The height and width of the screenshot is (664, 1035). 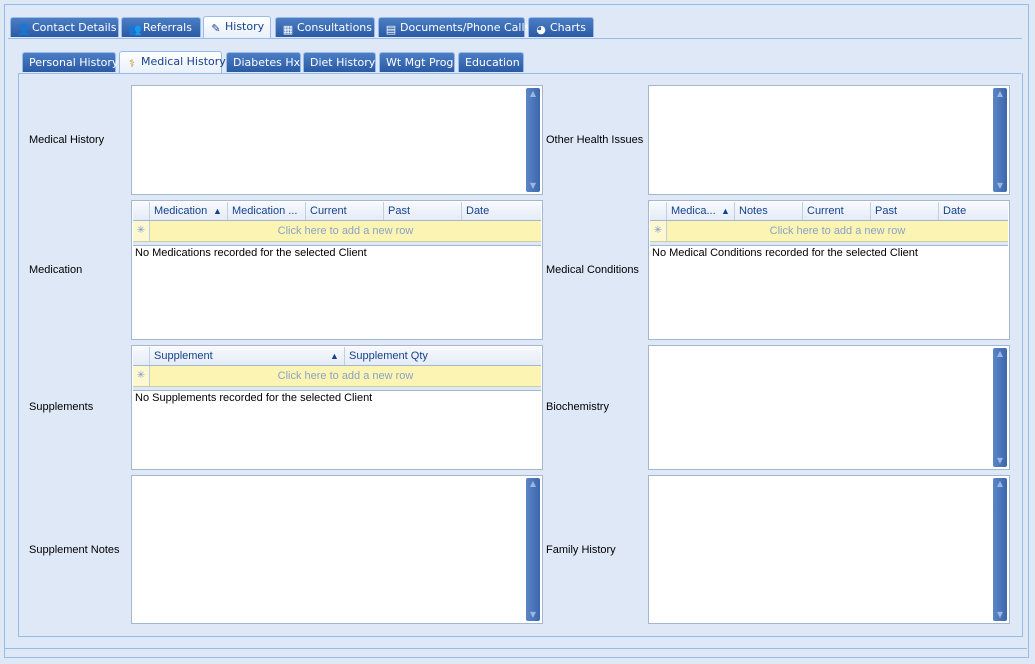 I want to click on tab-documents-phone-calls: ▤ Documents/Phone Calls, so click(x=454, y=27).